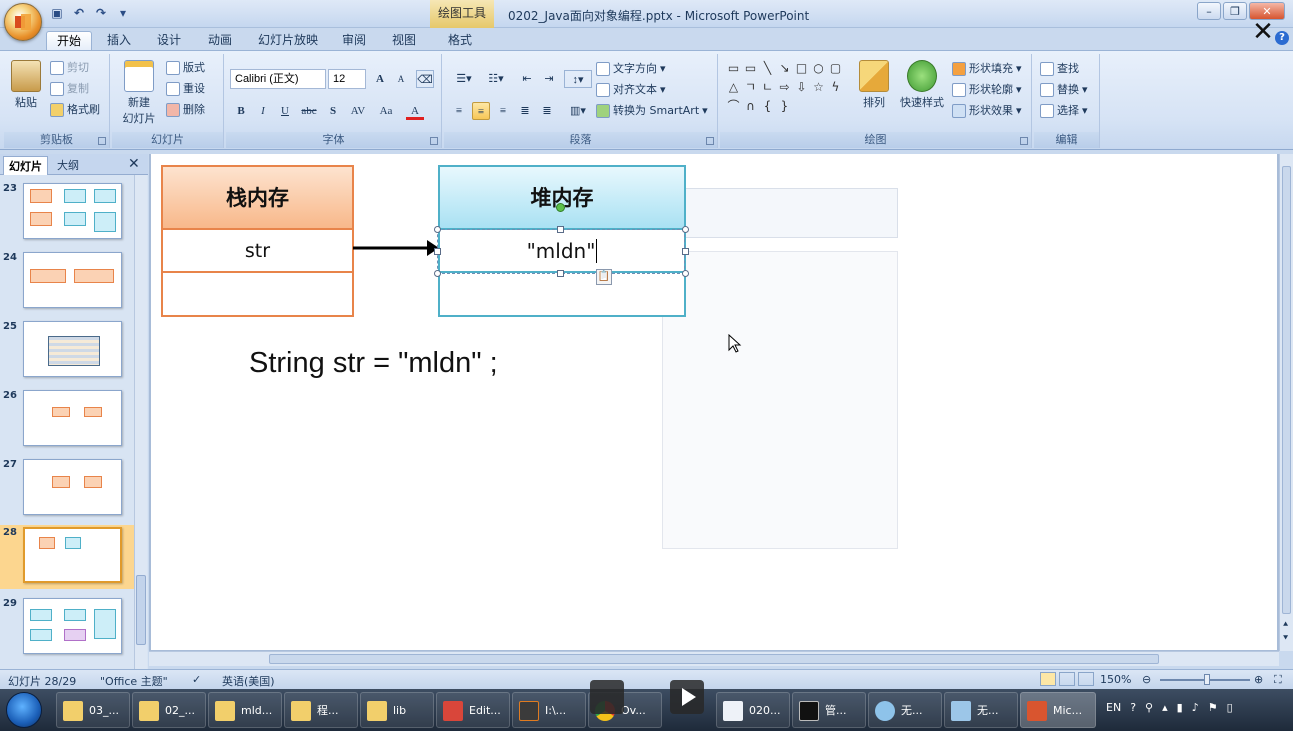  What do you see at coordinates (578, 111) in the screenshot?
I see `columns-icon: ▥▾` at bounding box center [578, 111].